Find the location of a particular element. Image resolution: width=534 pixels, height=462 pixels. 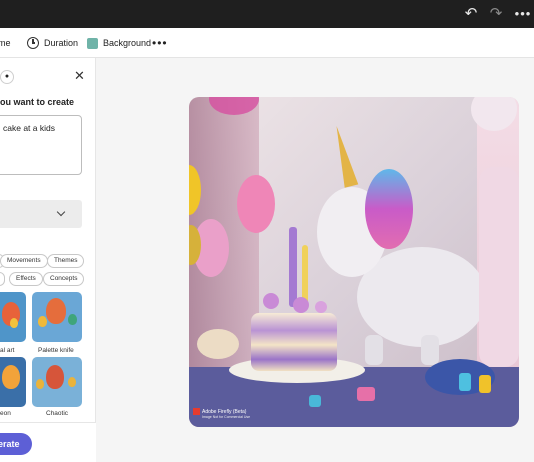

clock-icon is located at coordinates (33, 43).